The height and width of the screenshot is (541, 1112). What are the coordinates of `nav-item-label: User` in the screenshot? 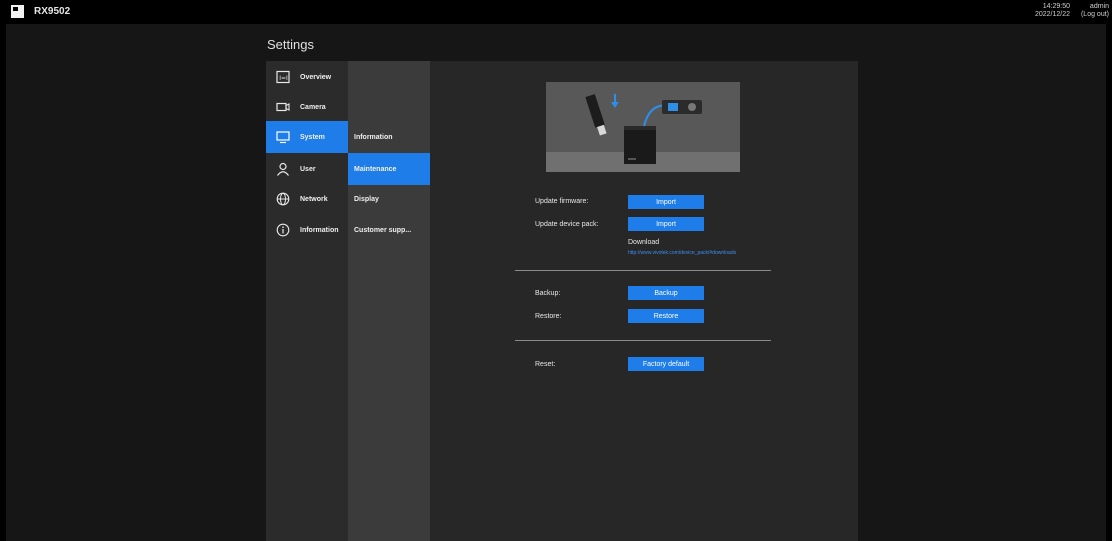 It's located at (308, 169).